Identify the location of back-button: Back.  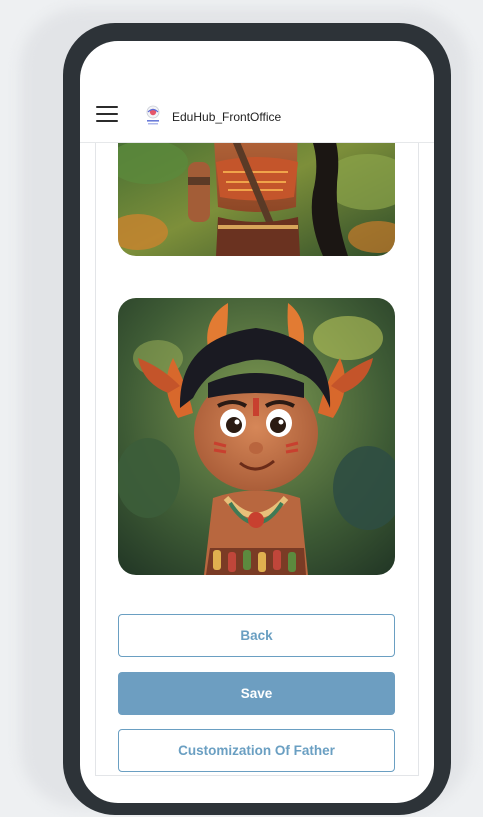
(256, 635).